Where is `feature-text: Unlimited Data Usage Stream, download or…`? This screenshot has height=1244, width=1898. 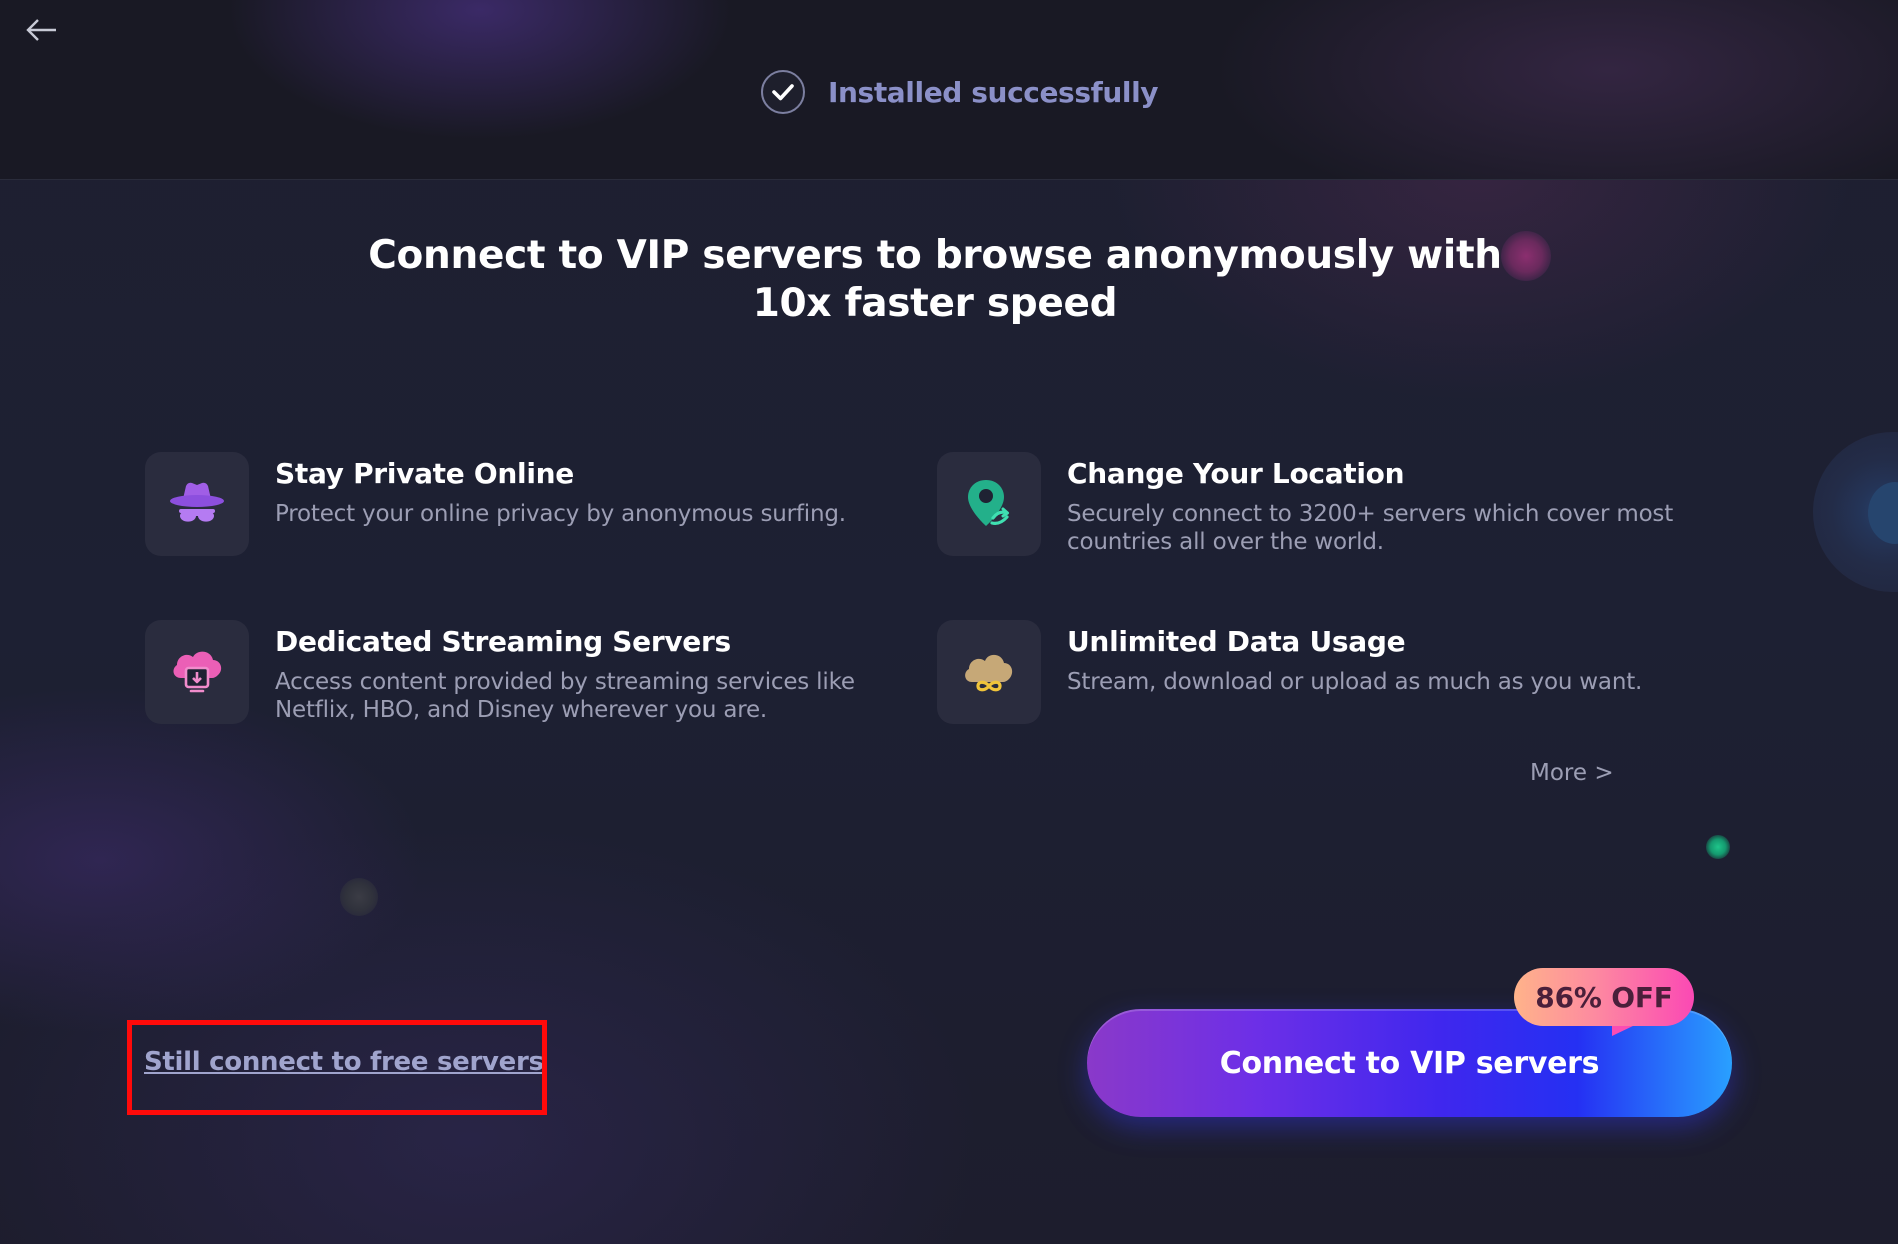 feature-text: Unlimited Data Usage Stream, download or… is located at coordinates (1354, 674).